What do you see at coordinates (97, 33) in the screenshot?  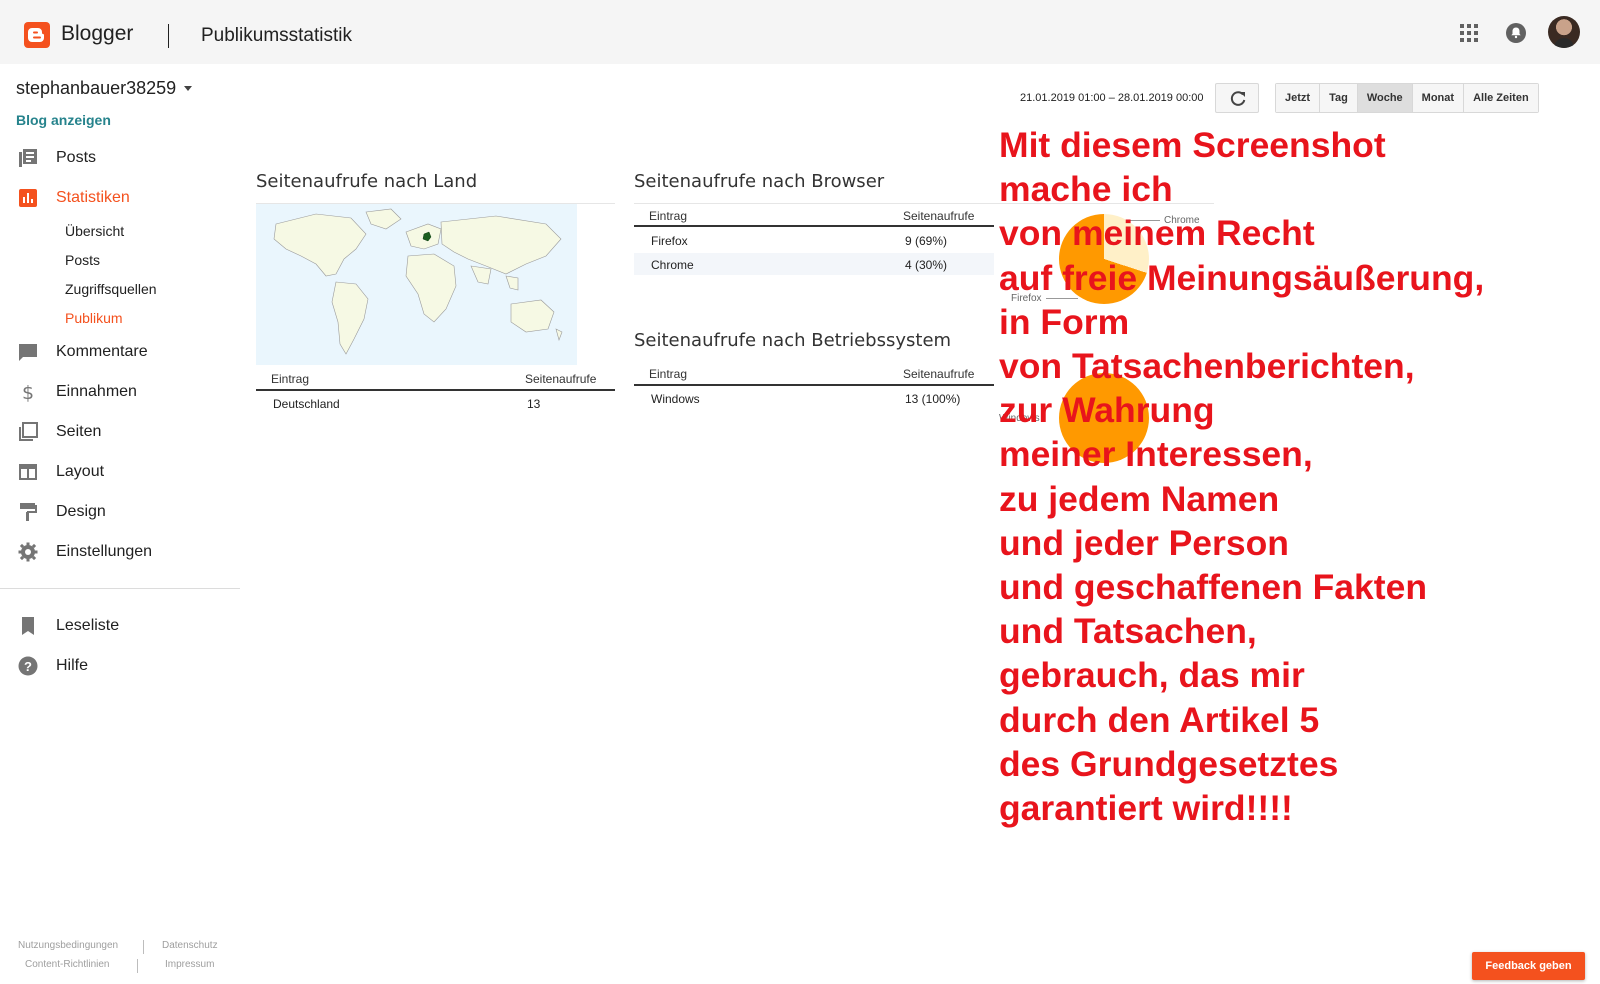 I see `brand-name: Blogger` at bounding box center [97, 33].